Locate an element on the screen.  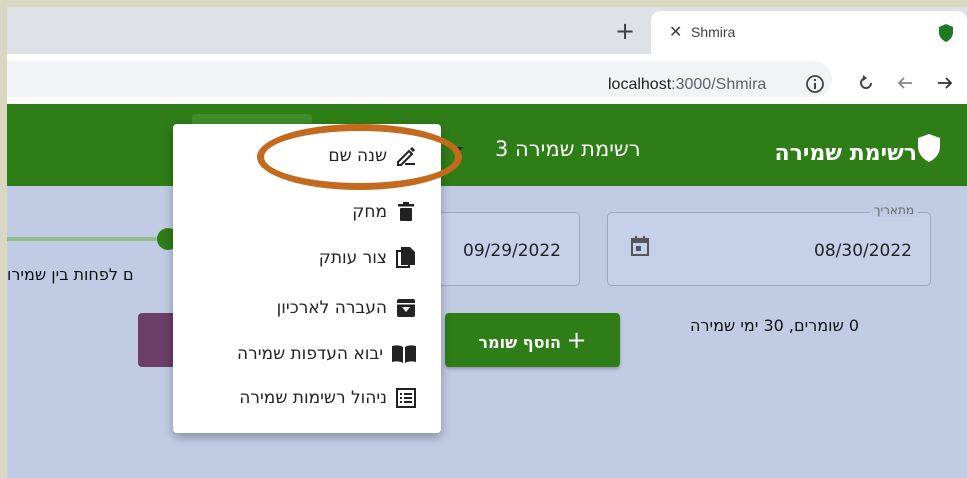
menu-item-label: ניהול רשימות שמירה is located at coordinates (313, 398).